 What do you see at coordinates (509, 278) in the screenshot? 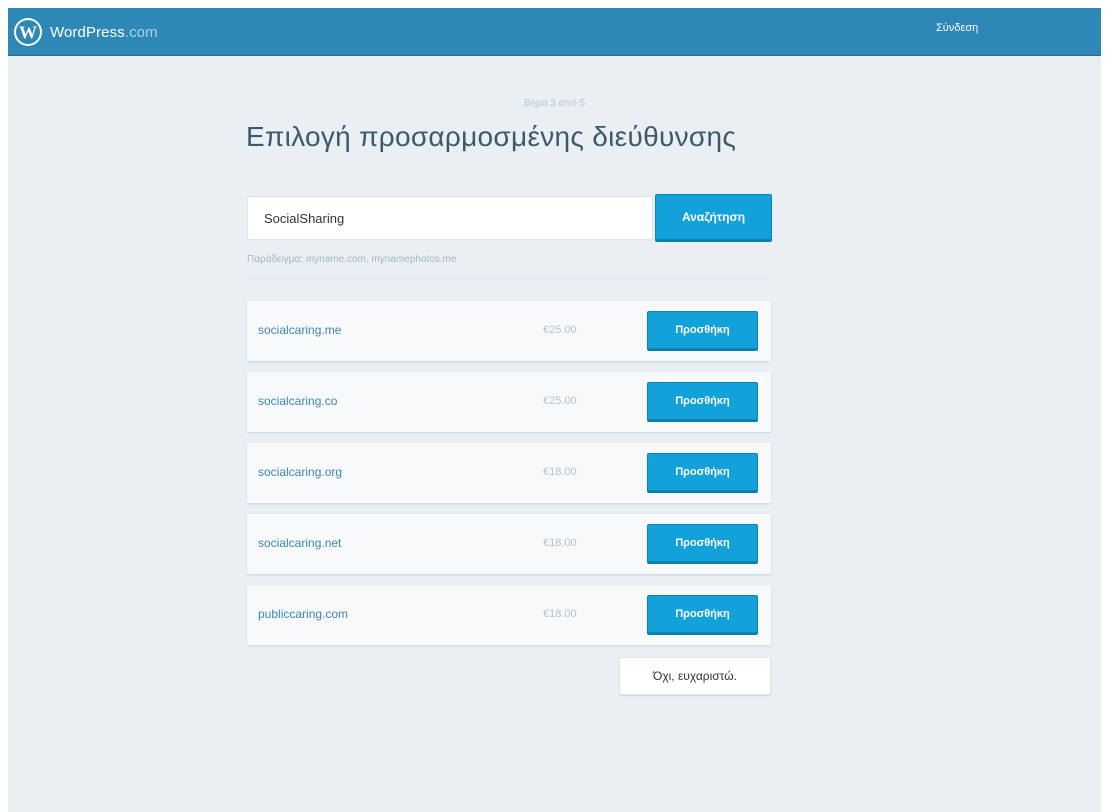
I see `divider` at bounding box center [509, 278].